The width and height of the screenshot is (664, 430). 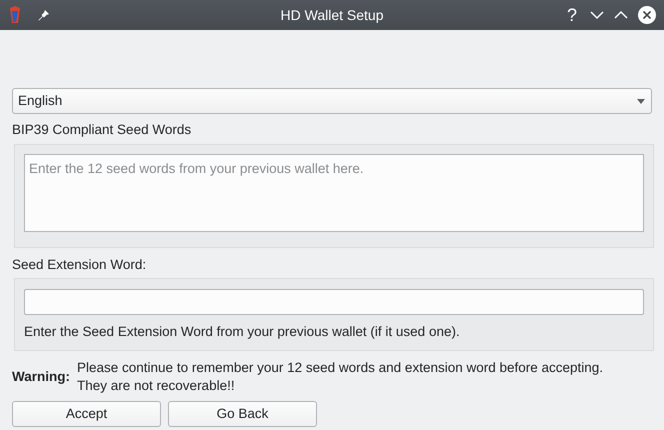 What do you see at coordinates (340, 368) in the screenshot?
I see `warning-text: Please continue to remember your 12 seed words and extension word before accepting.` at bounding box center [340, 368].